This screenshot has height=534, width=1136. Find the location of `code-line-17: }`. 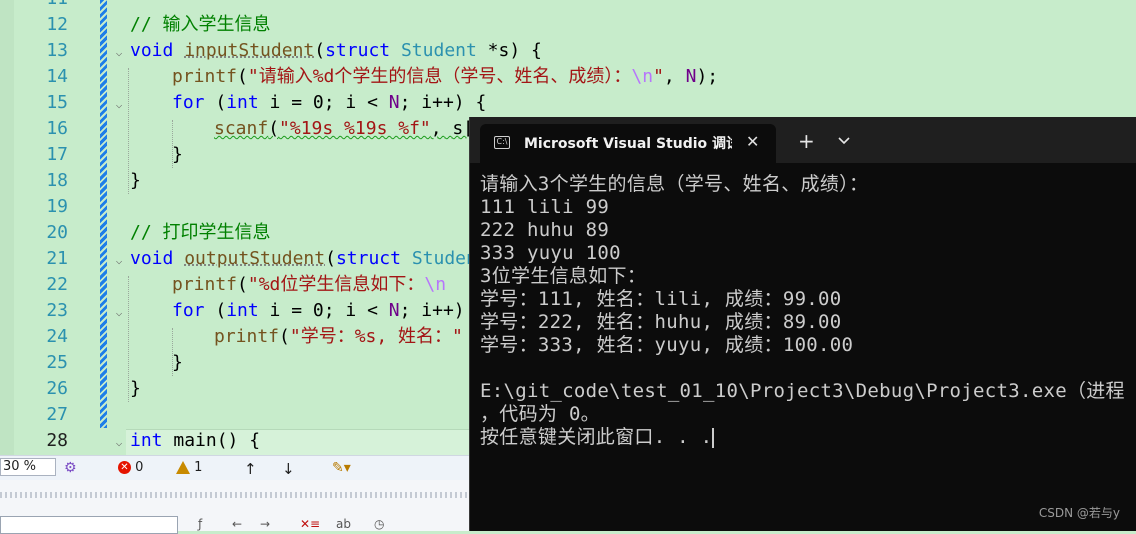

code-line-17: } is located at coordinates (177, 155).